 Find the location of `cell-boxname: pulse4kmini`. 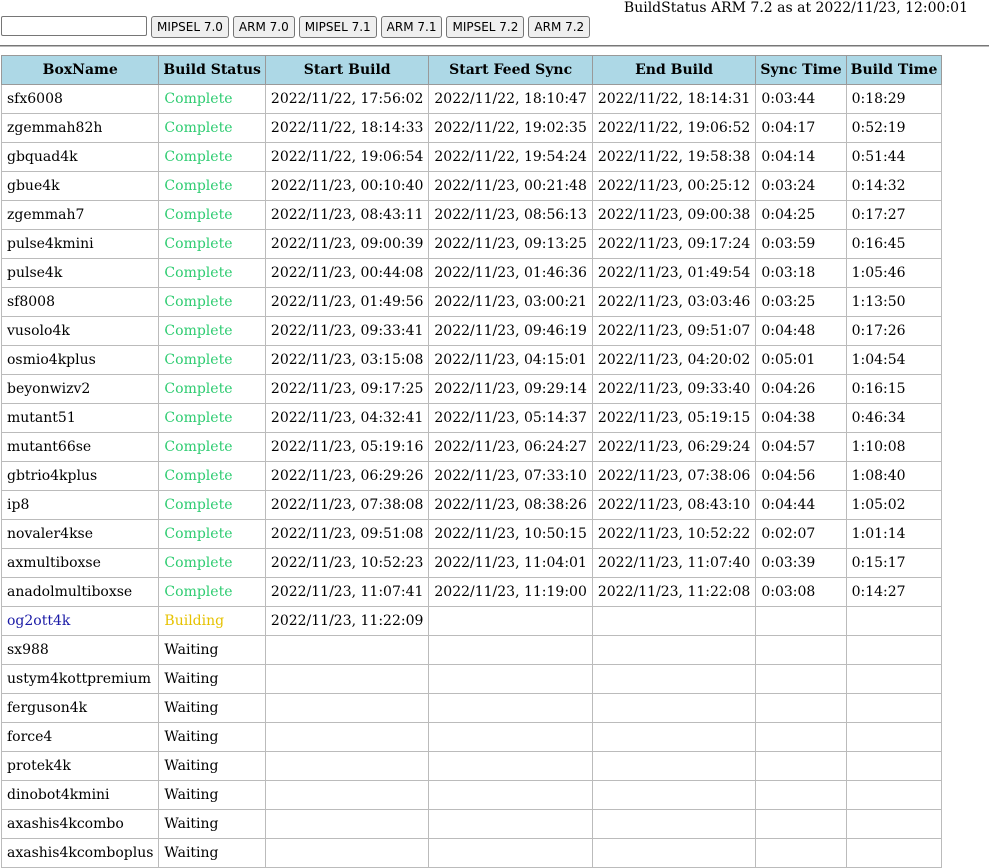

cell-boxname: pulse4kmini is located at coordinates (80, 244).